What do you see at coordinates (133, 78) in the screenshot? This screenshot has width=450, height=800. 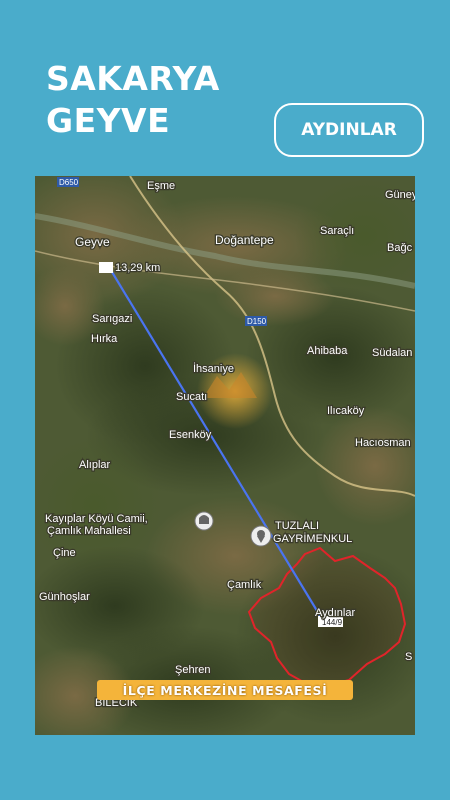 I see `title-line-province: SAKARYA` at bounding box center [133, 78].